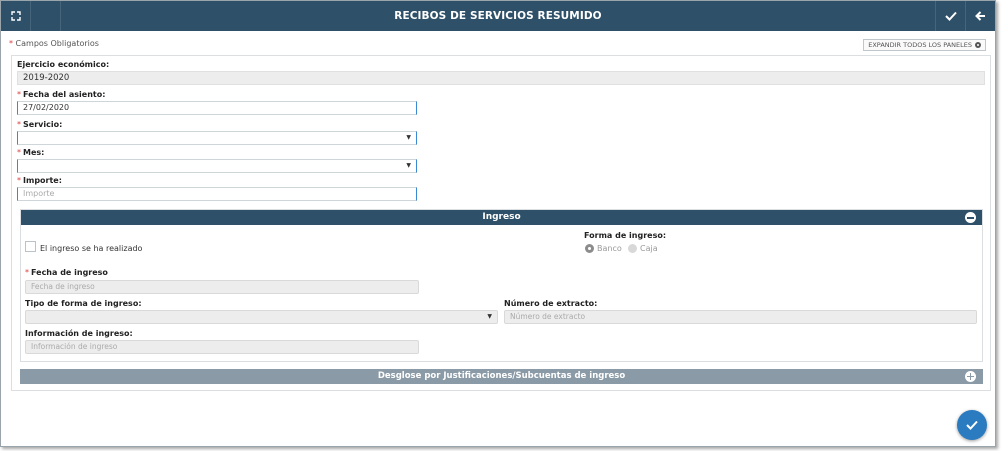 This screenshot has width=1002, height=451. I want to click on ingreso-realizado-checkbox, so click(30, 246).